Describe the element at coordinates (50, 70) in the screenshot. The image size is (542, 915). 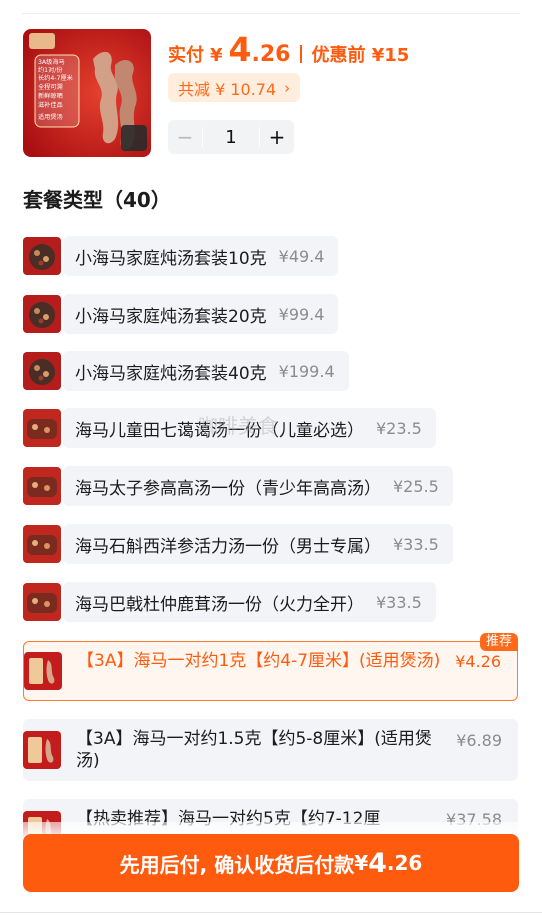
I see `svg-text: 约1对/份` at that location.